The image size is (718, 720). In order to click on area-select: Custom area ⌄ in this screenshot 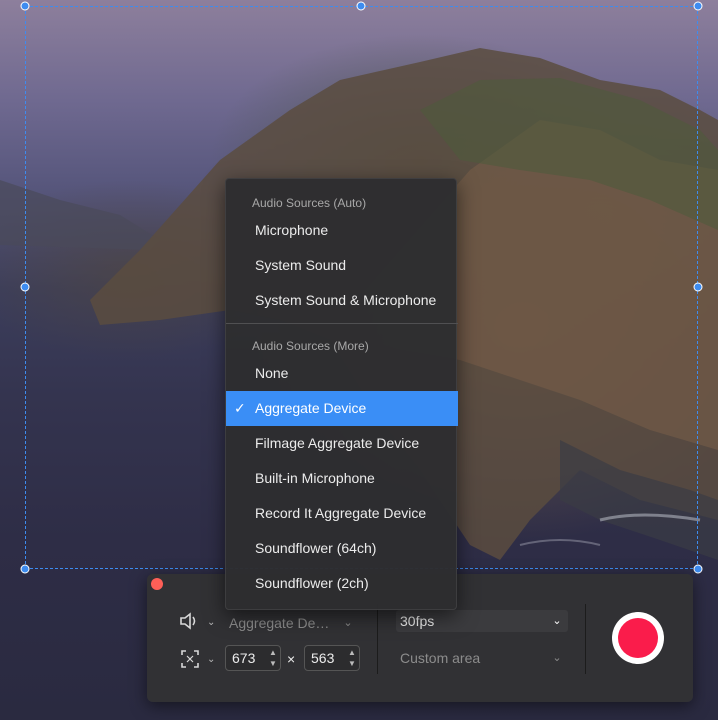, I will do `click(482, 658)`.